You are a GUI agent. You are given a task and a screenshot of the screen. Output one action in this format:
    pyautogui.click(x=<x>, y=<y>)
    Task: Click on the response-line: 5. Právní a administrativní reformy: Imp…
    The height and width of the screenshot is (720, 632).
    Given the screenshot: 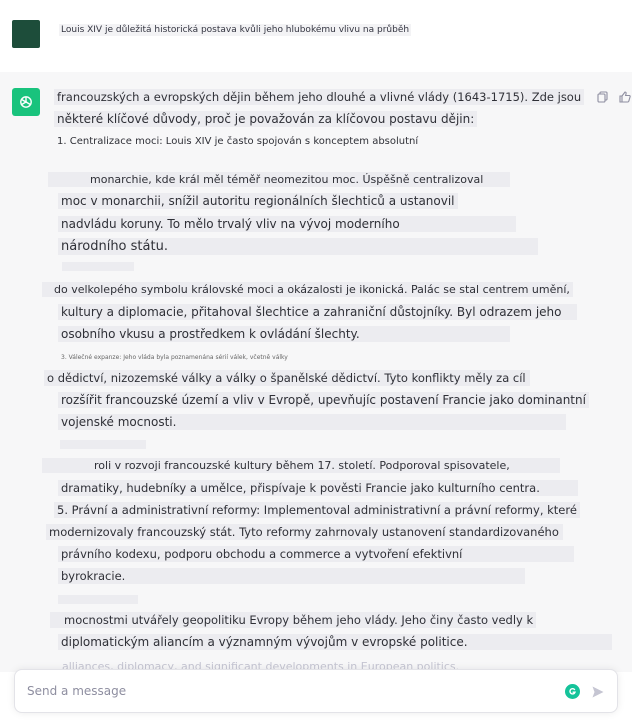 What is the action you would take?
    pyautogui.click(x=317, y=510)
    